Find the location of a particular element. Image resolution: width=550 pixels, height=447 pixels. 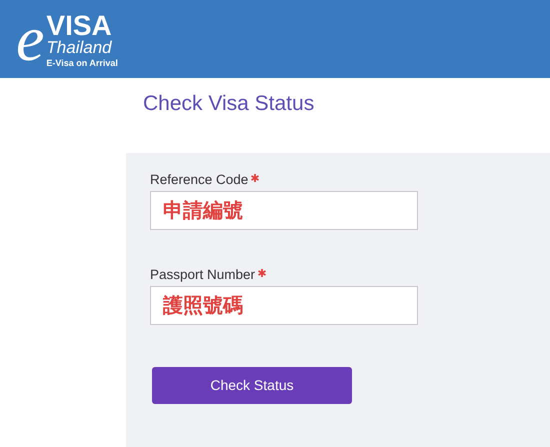

input-field: 護照號碼 is located at coordinates (284, 305).